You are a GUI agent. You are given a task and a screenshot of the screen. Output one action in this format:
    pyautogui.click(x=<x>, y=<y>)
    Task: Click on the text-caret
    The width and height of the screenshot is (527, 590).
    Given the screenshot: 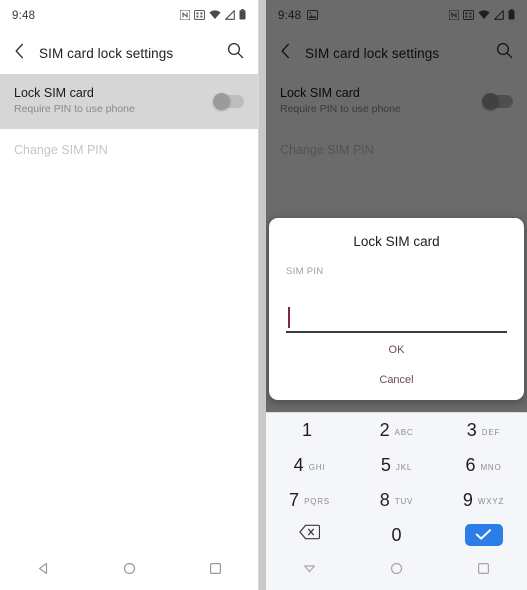 What is the action you would take?
    pyautogui.click(x=289, y=317)
    